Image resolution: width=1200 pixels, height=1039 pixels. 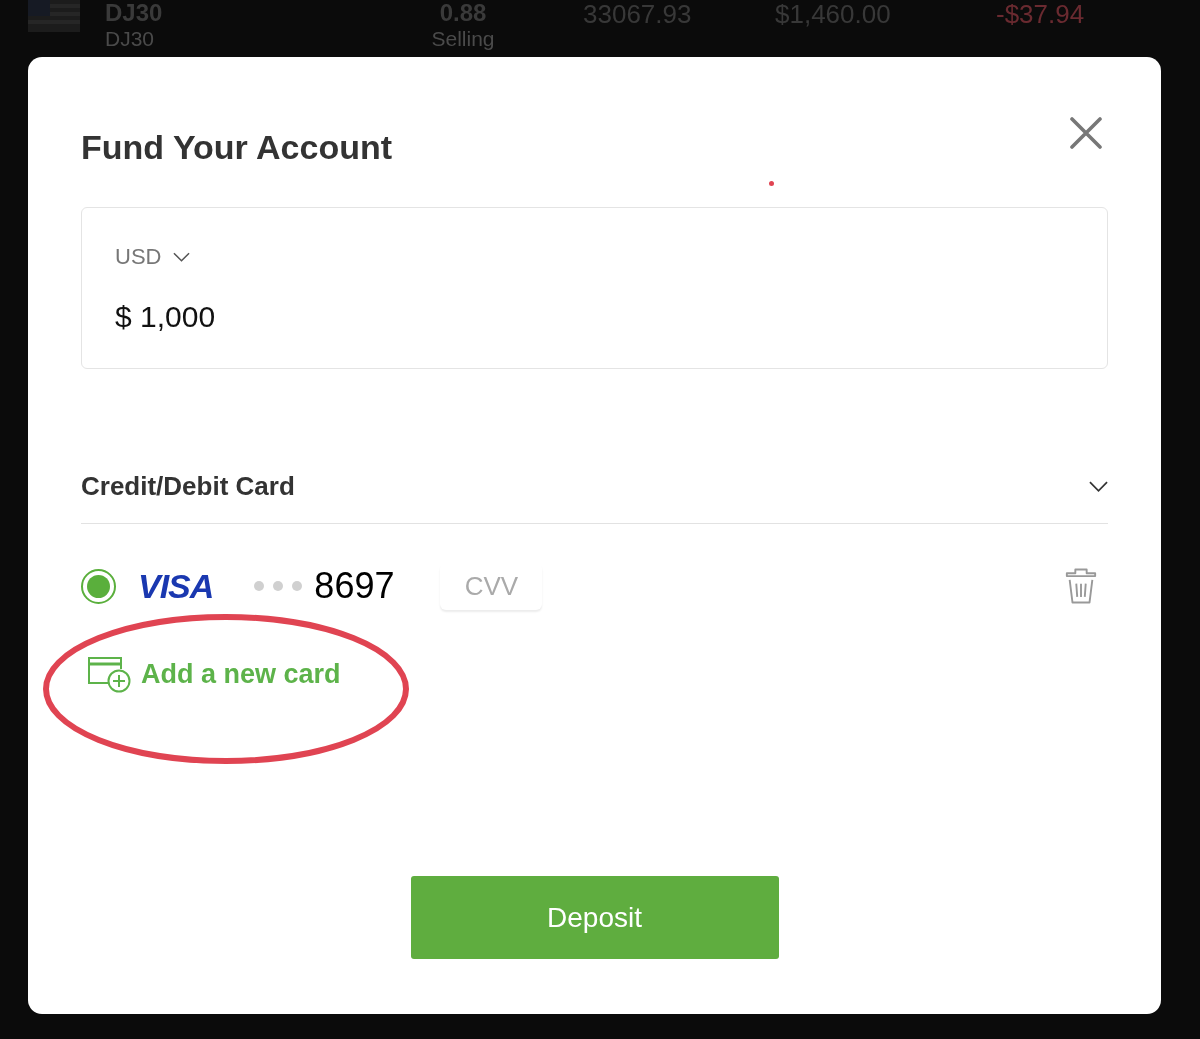 I want to click on card-last-digits: 8697, so click(x=354, y=586).